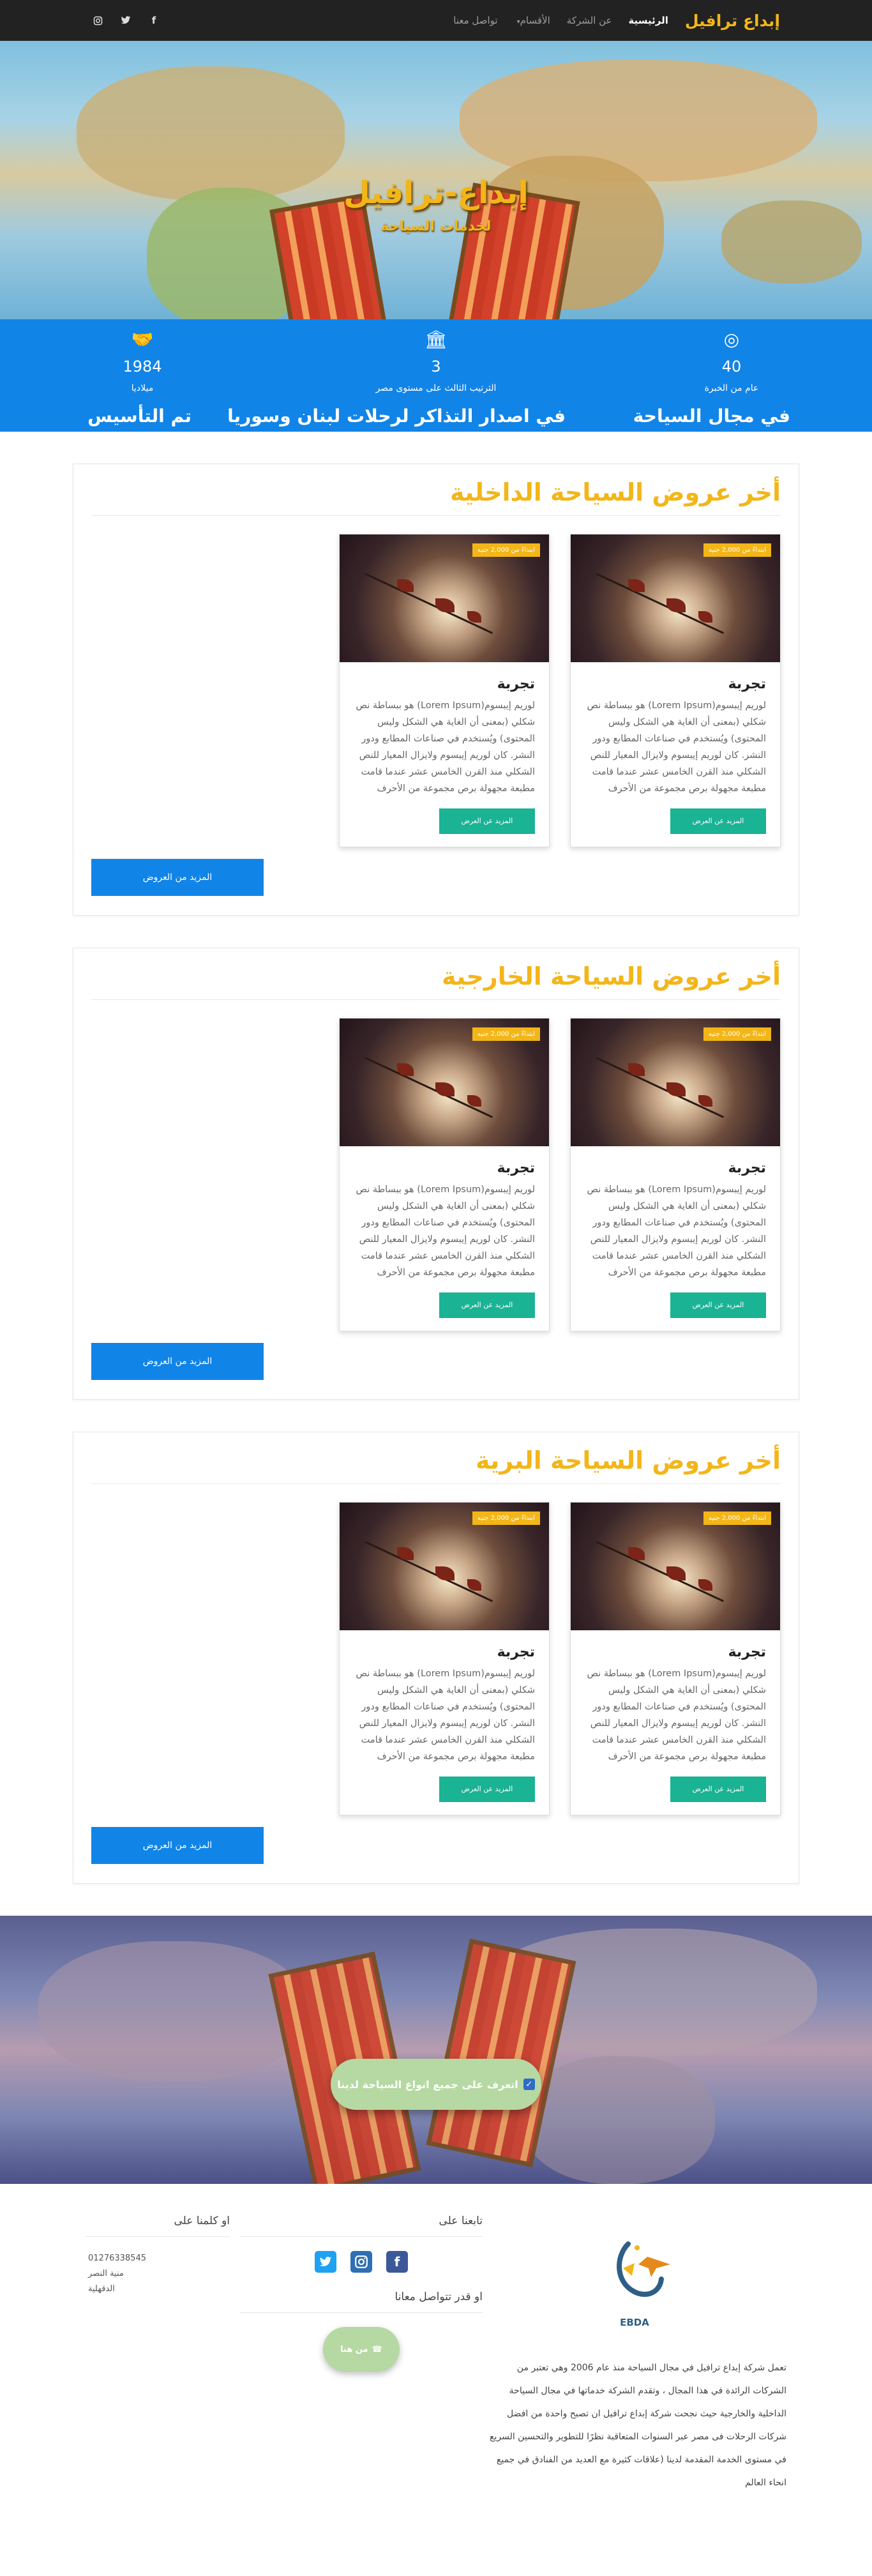  I want to click on contact-us-button: ☎ من هنا, so click(362, 2350).